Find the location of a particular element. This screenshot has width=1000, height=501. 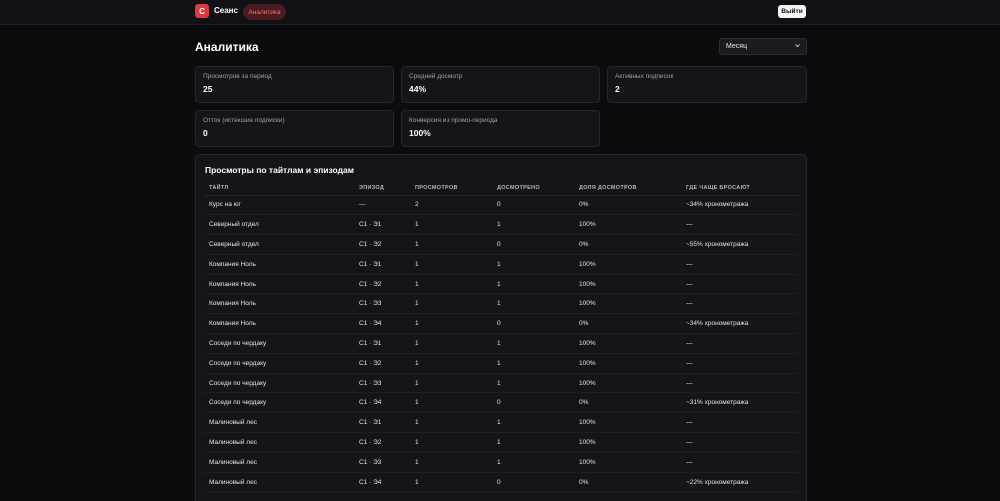

cell-drop-point: ~34% хронометража is located at coordinates (739, 324).